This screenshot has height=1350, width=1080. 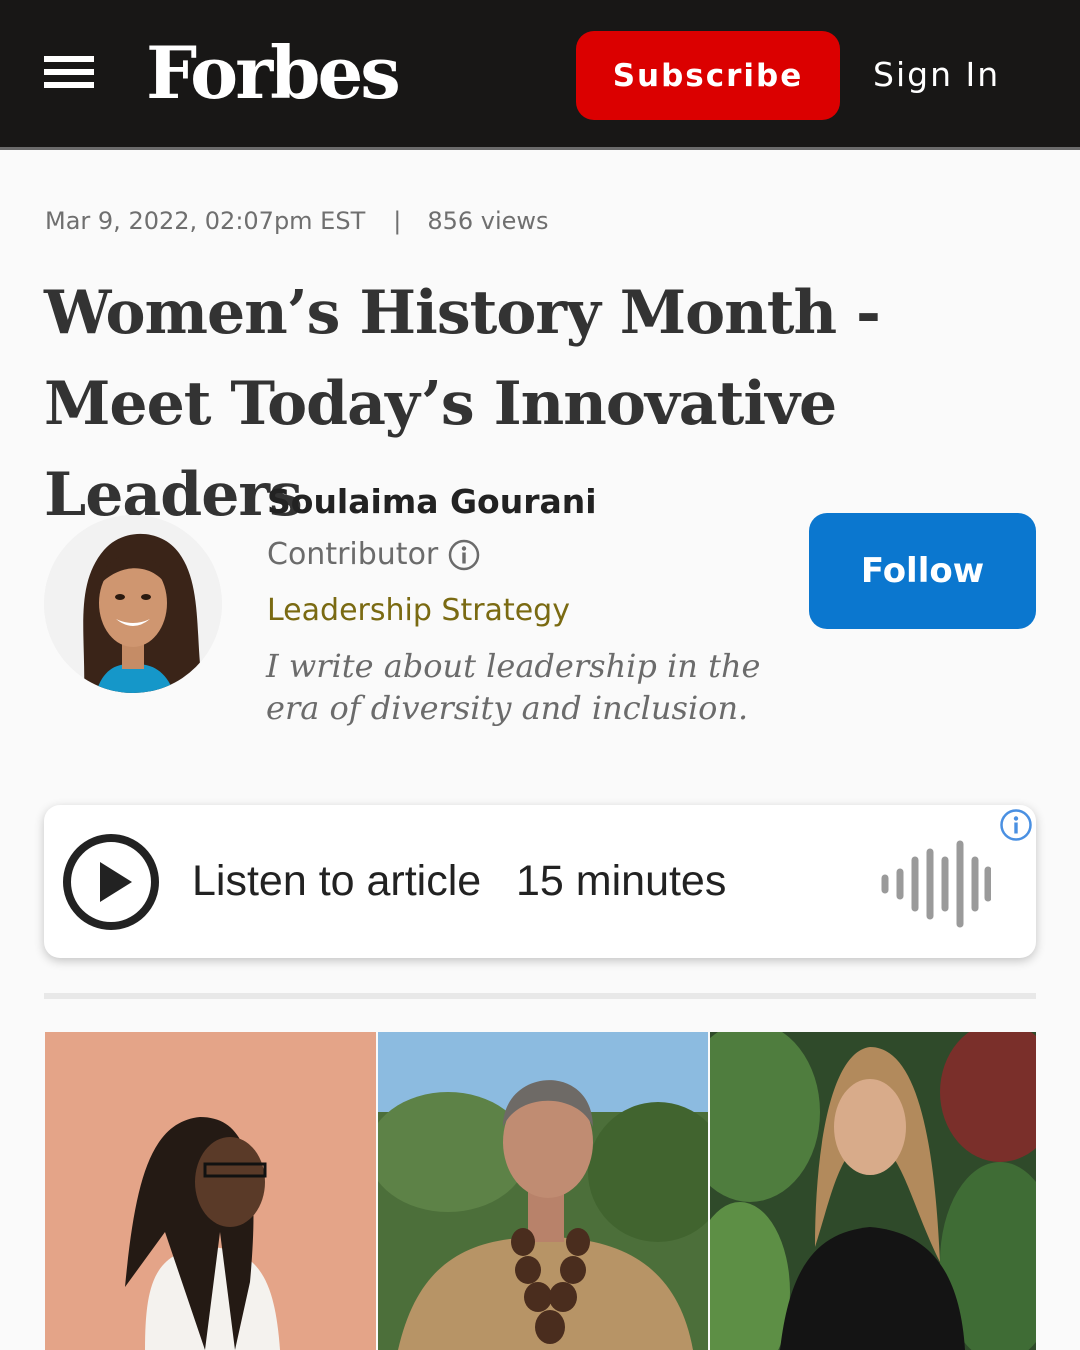 What do you see at coordinates (432, 501) in the screenshot?
I see `author-name: Soulaima Gourani` at bounding box center [432, 501].